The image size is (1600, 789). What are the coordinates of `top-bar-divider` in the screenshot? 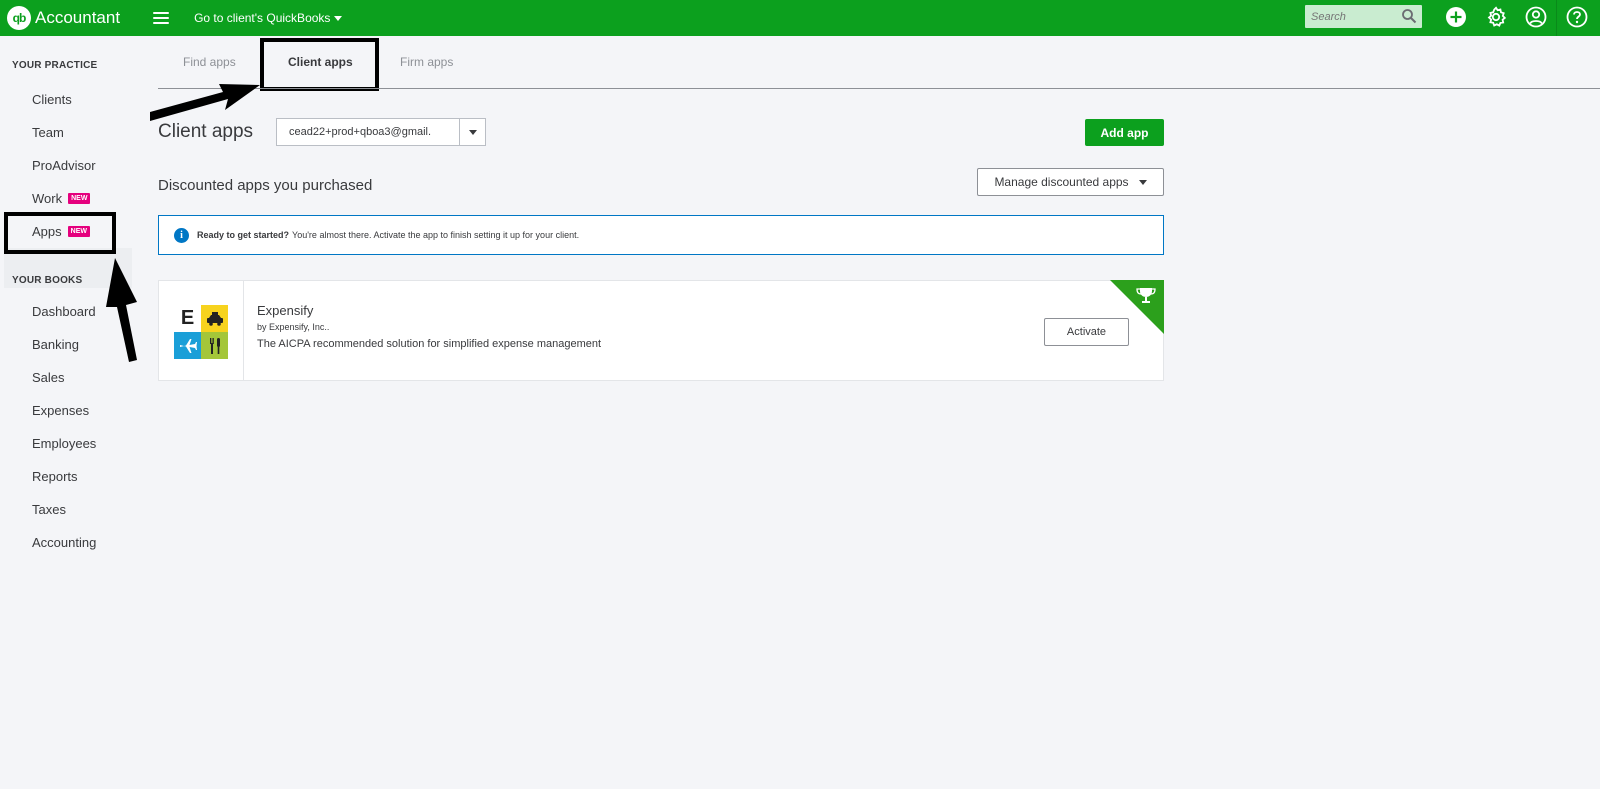 It's located at (1556, 18).